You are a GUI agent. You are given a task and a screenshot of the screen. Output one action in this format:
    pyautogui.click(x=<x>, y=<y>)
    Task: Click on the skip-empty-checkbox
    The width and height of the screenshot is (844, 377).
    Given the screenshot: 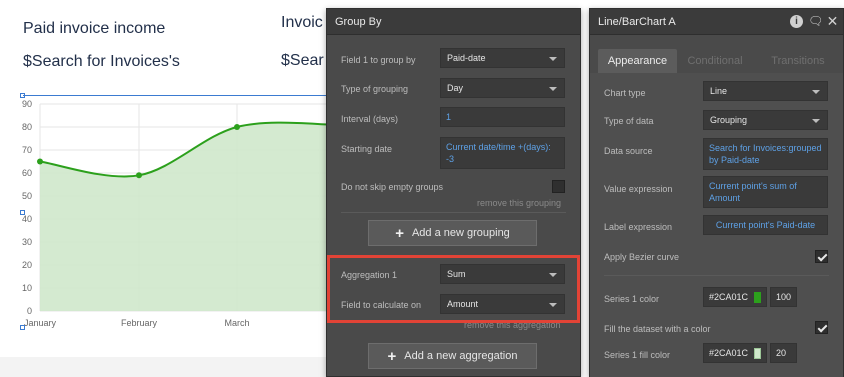 What is the action you would take?
    pyautogui.click(x=558, y=186)
    